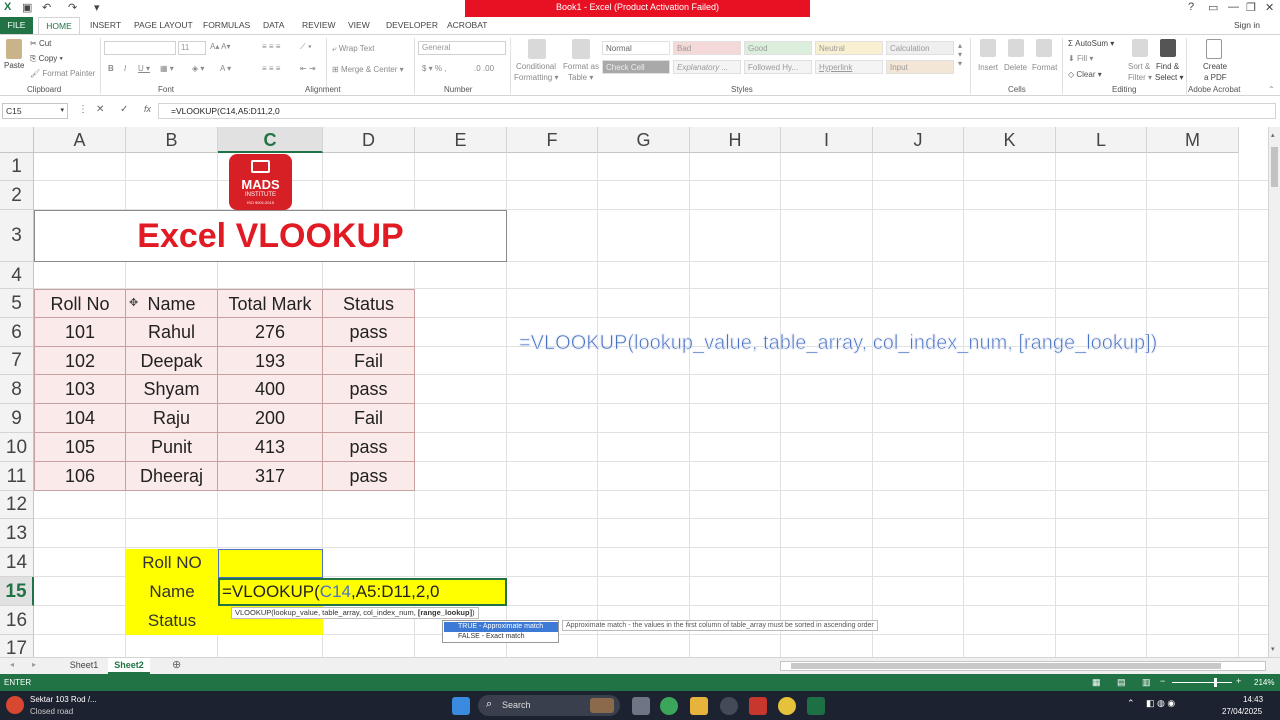  What do you see at coordinates (1044, 48) in the screenshot?
I see `format-cells-icon` at bounding box center [1044, 48].